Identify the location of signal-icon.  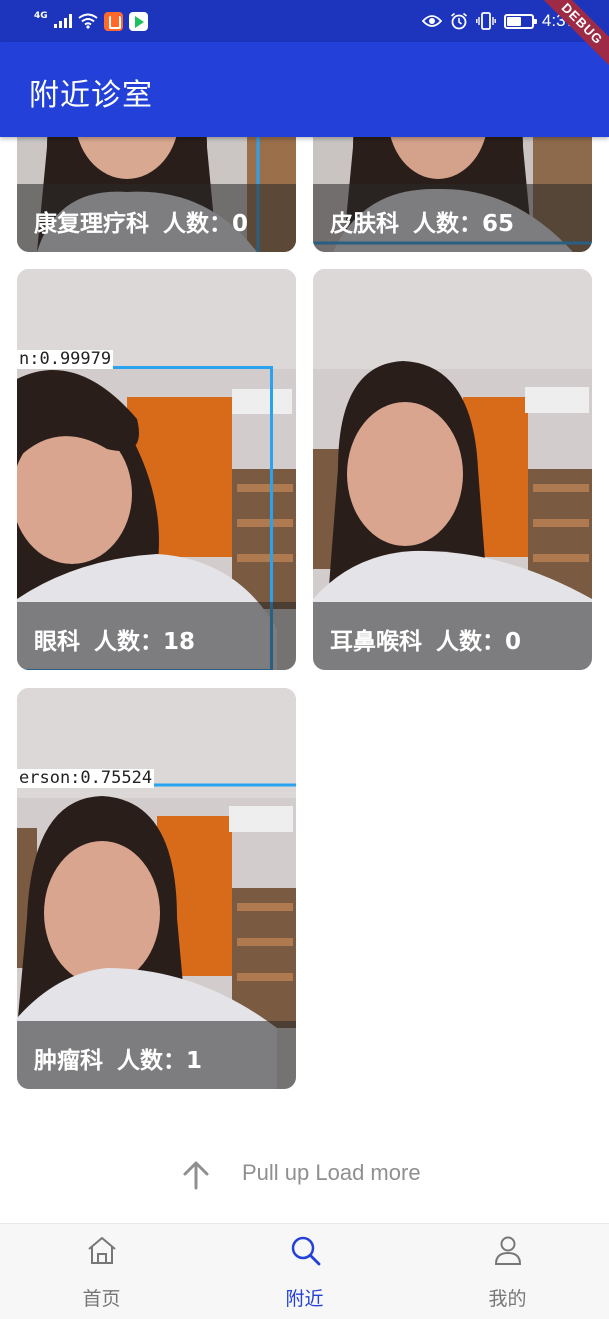
(62, 21).